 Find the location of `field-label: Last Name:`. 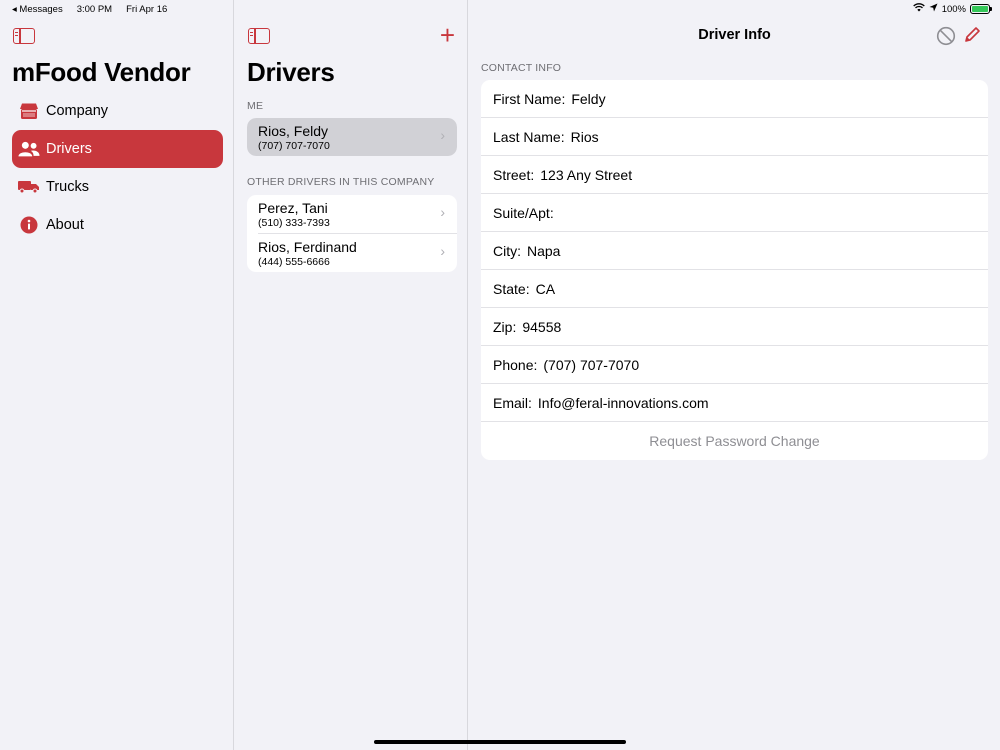

field-label: Last Name: is located at coordinates (529, 136).